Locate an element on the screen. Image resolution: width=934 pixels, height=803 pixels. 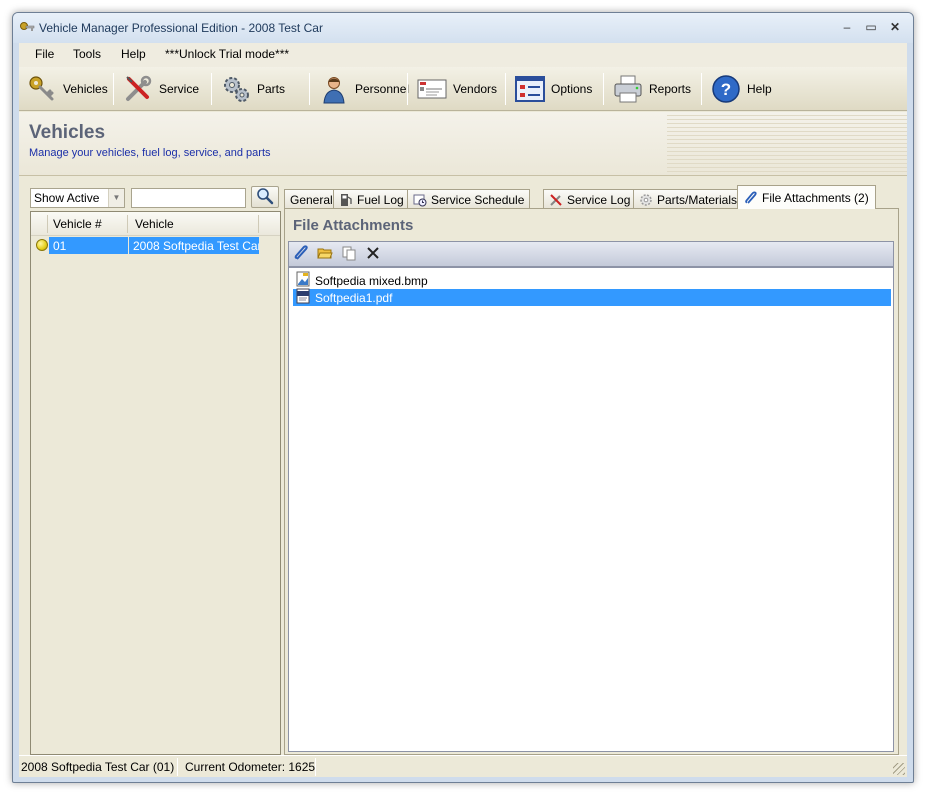
gears-icon is located at coordinates (236, 89).